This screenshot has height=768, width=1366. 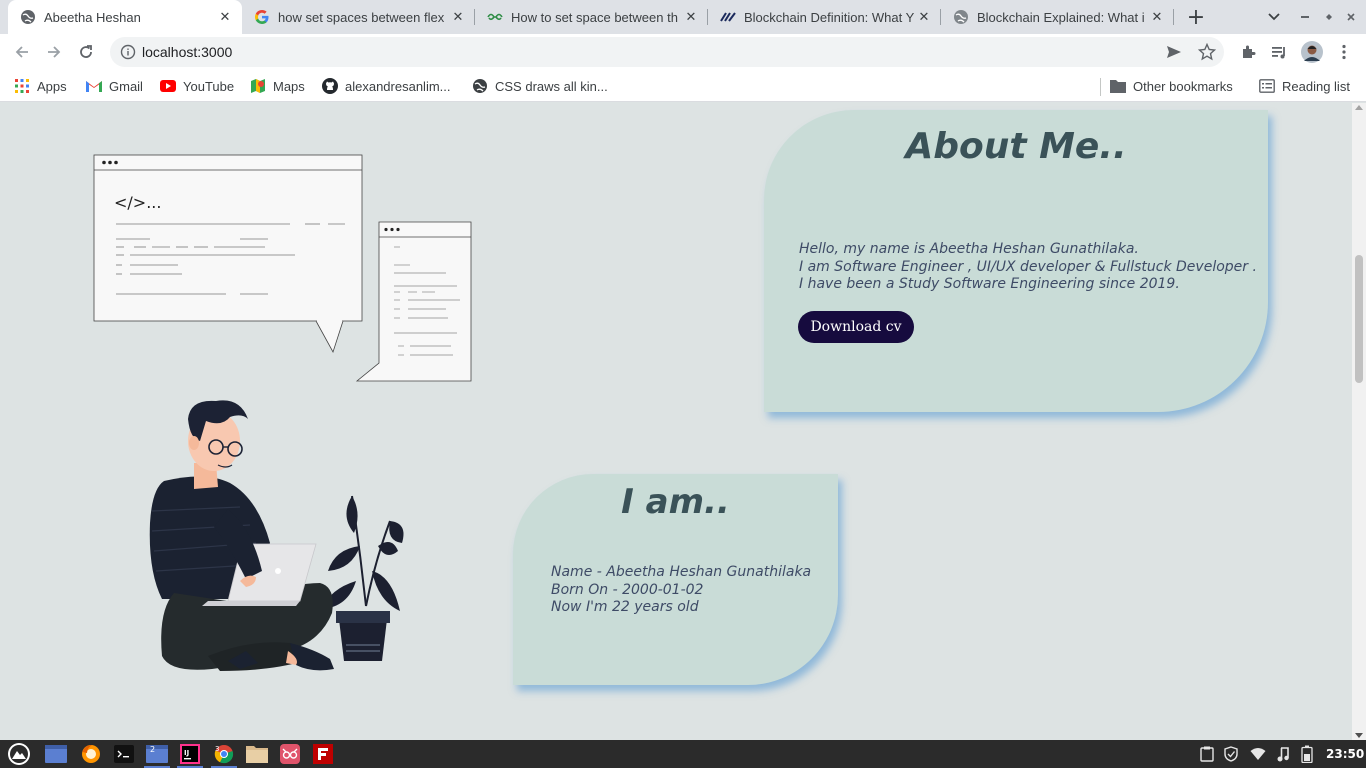 What do you see at coordinates (54, 52) in the screenshot?
I see `forward-icon` at bounding box center [54, 52].